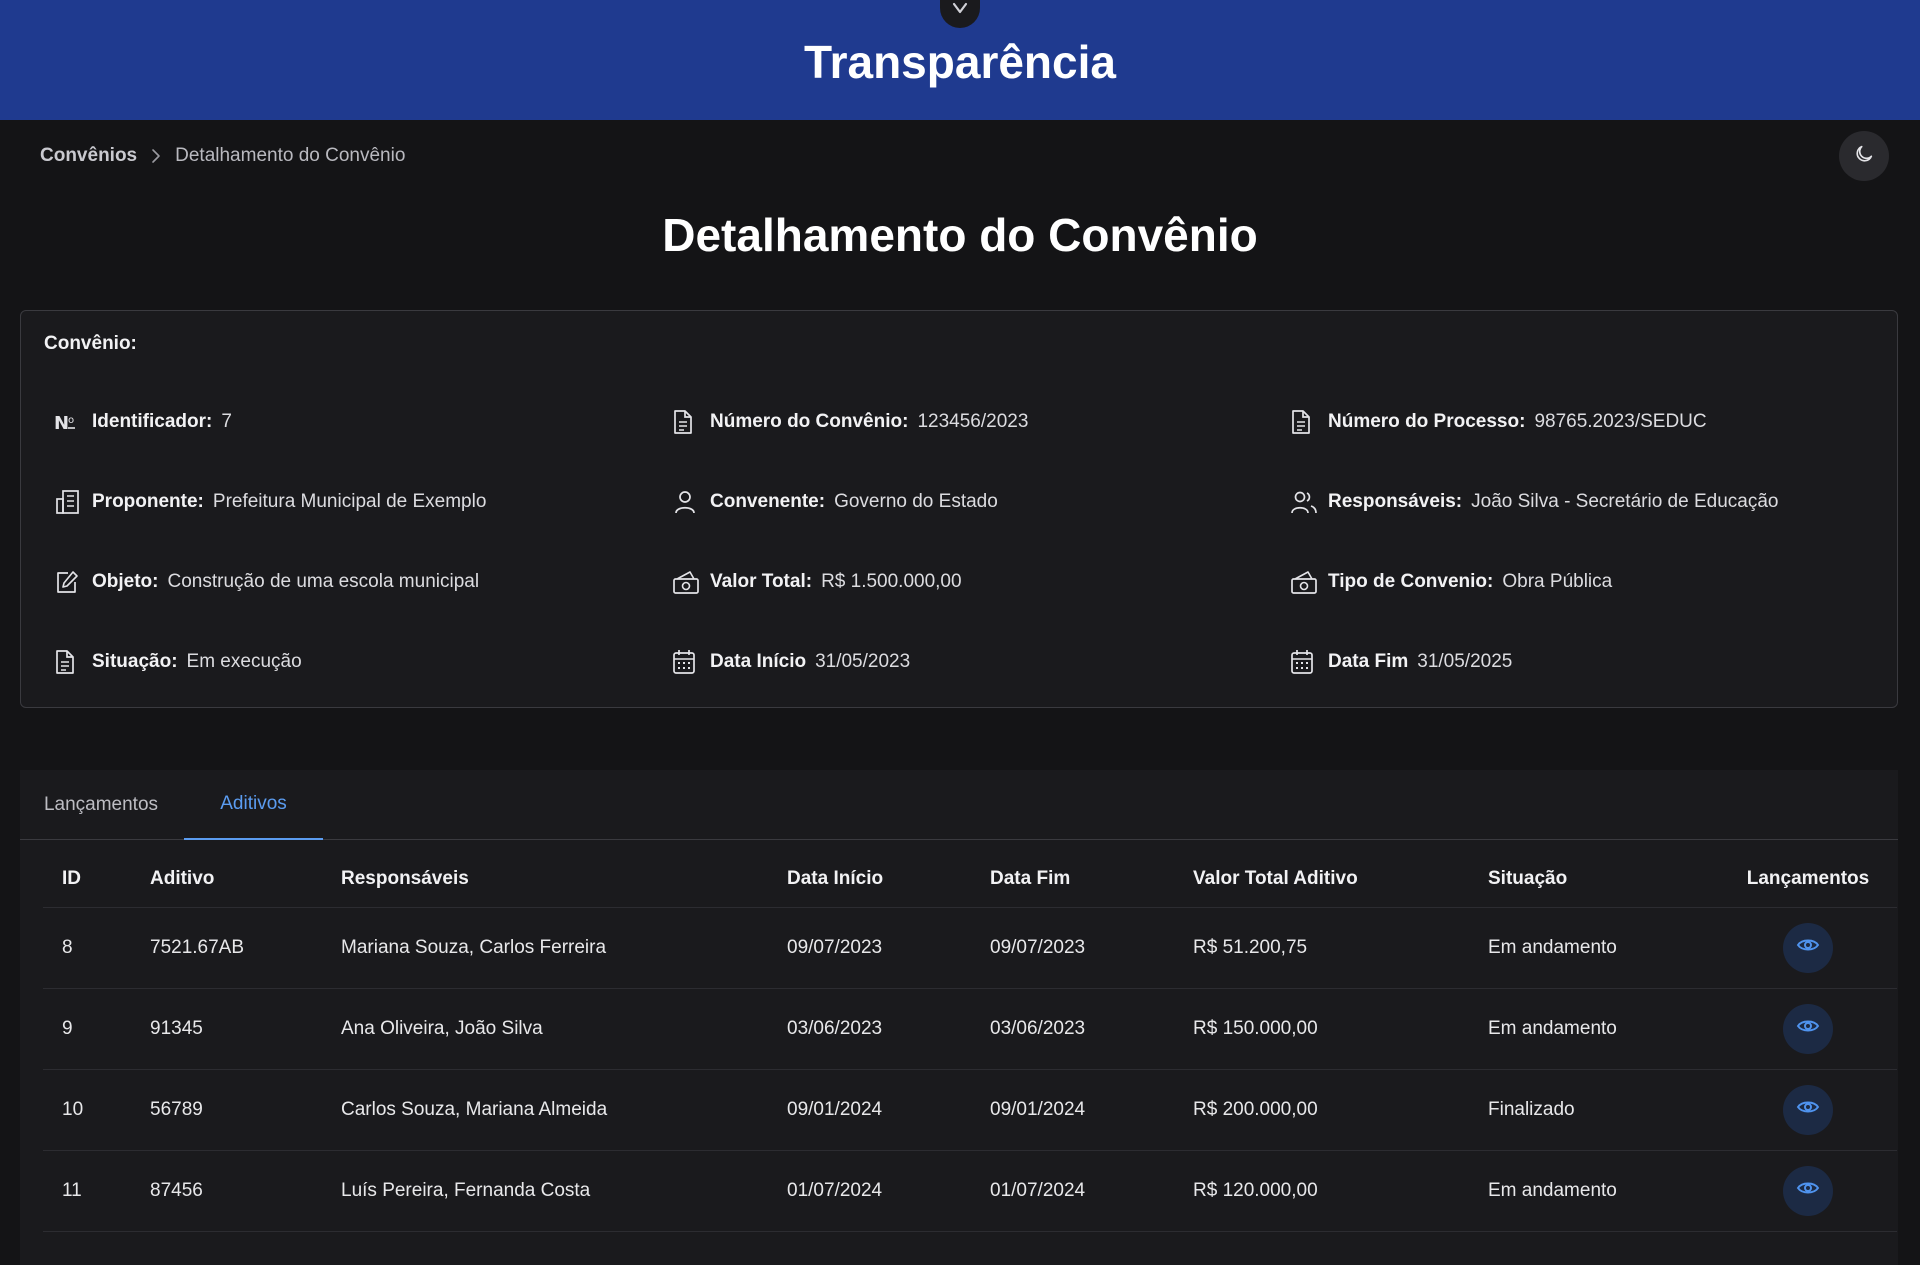 The image size is (1920, 1265). I want to click on column-header-responsaveis: Responsáveis, so click(545, 879).